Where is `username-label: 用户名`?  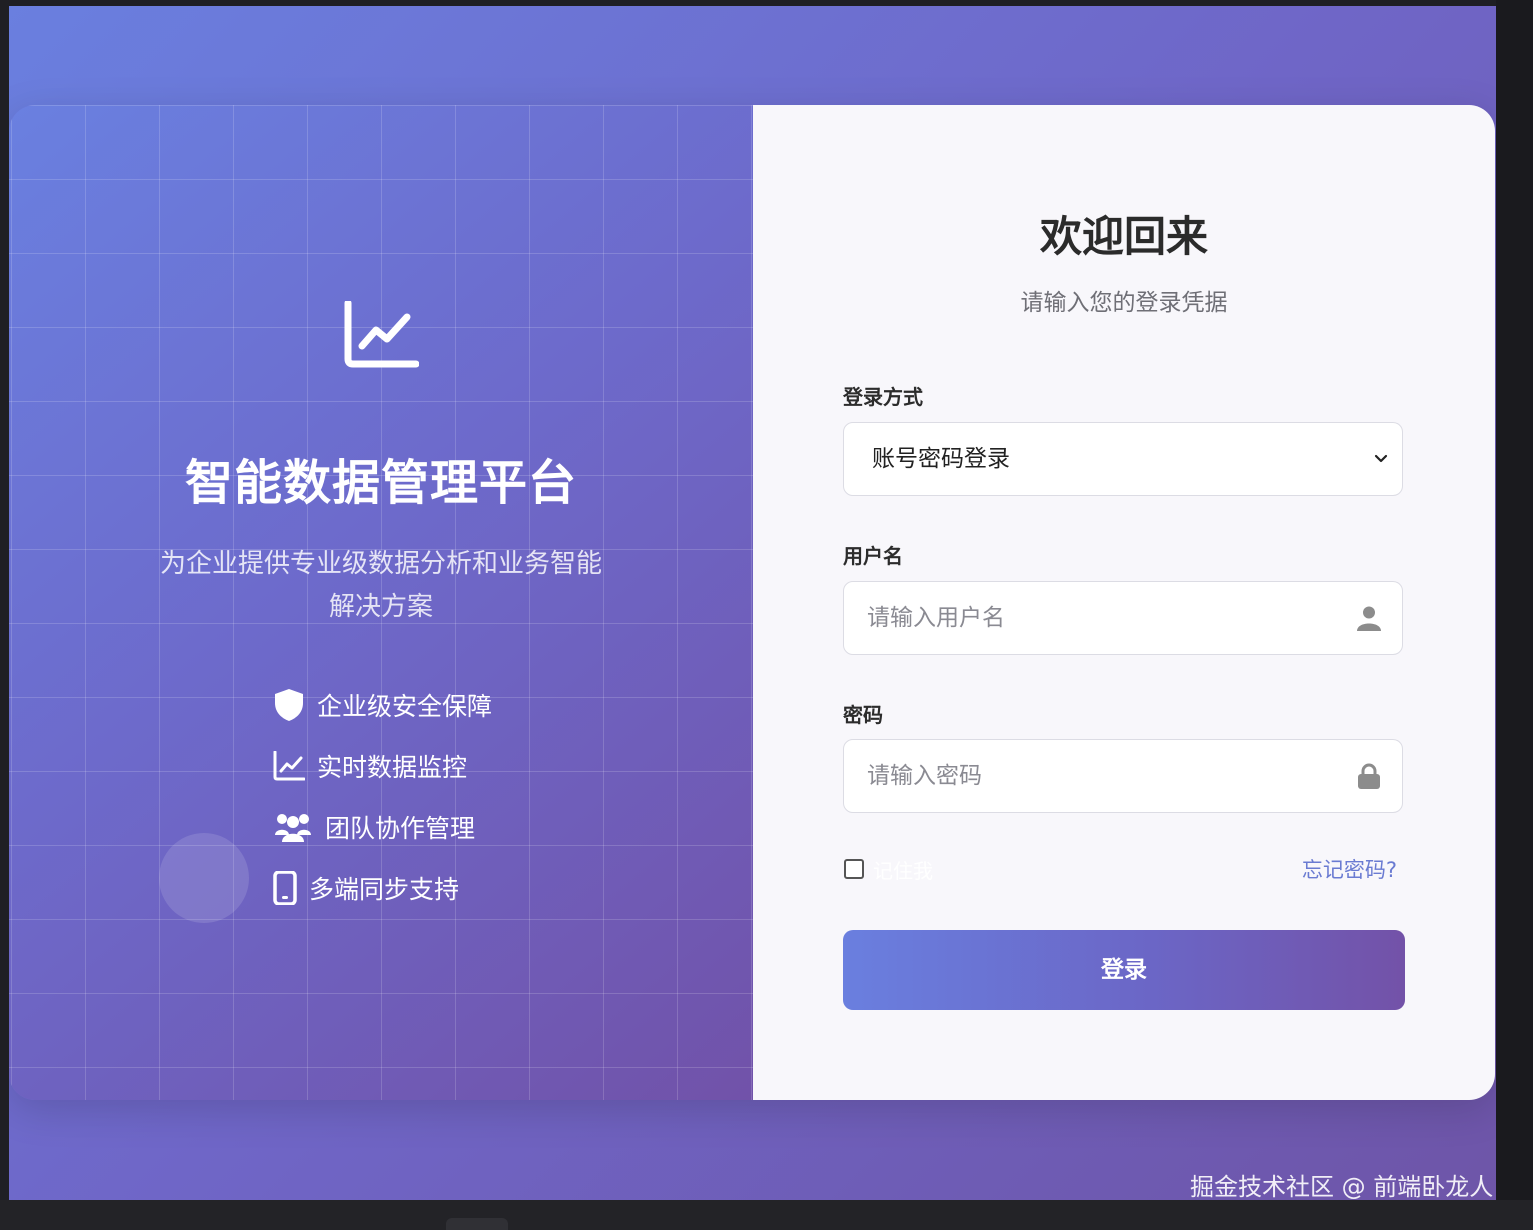 username-label: 用户名 is located at coordinates (873, 556).